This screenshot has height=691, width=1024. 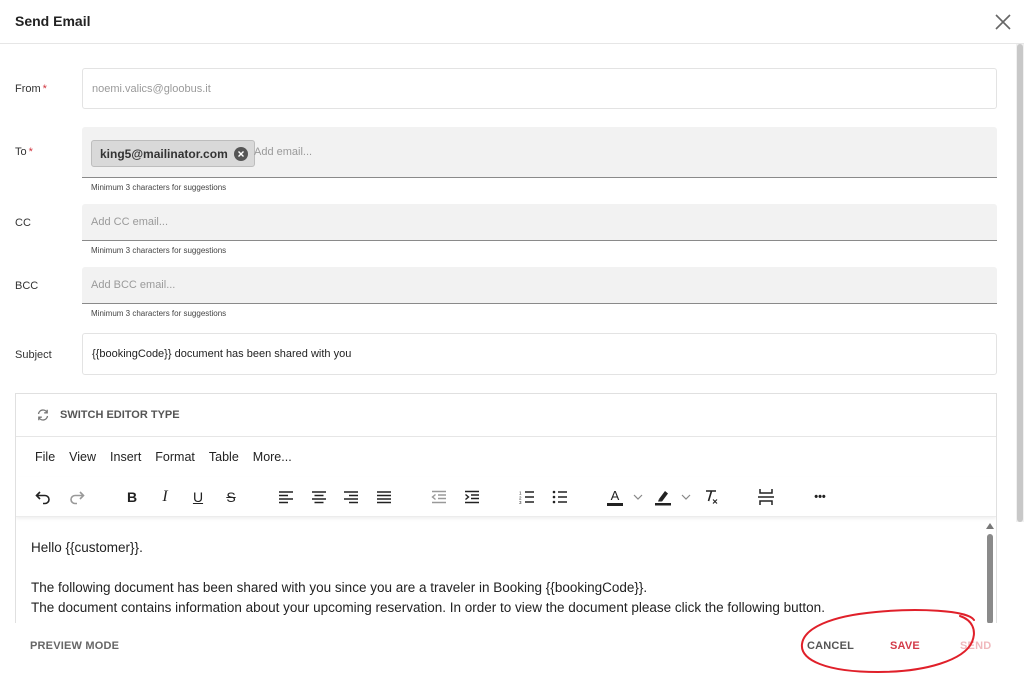 I want to click on bcc-hint: Minimum 3 characters for suggestions, so click(x=159, y=313).